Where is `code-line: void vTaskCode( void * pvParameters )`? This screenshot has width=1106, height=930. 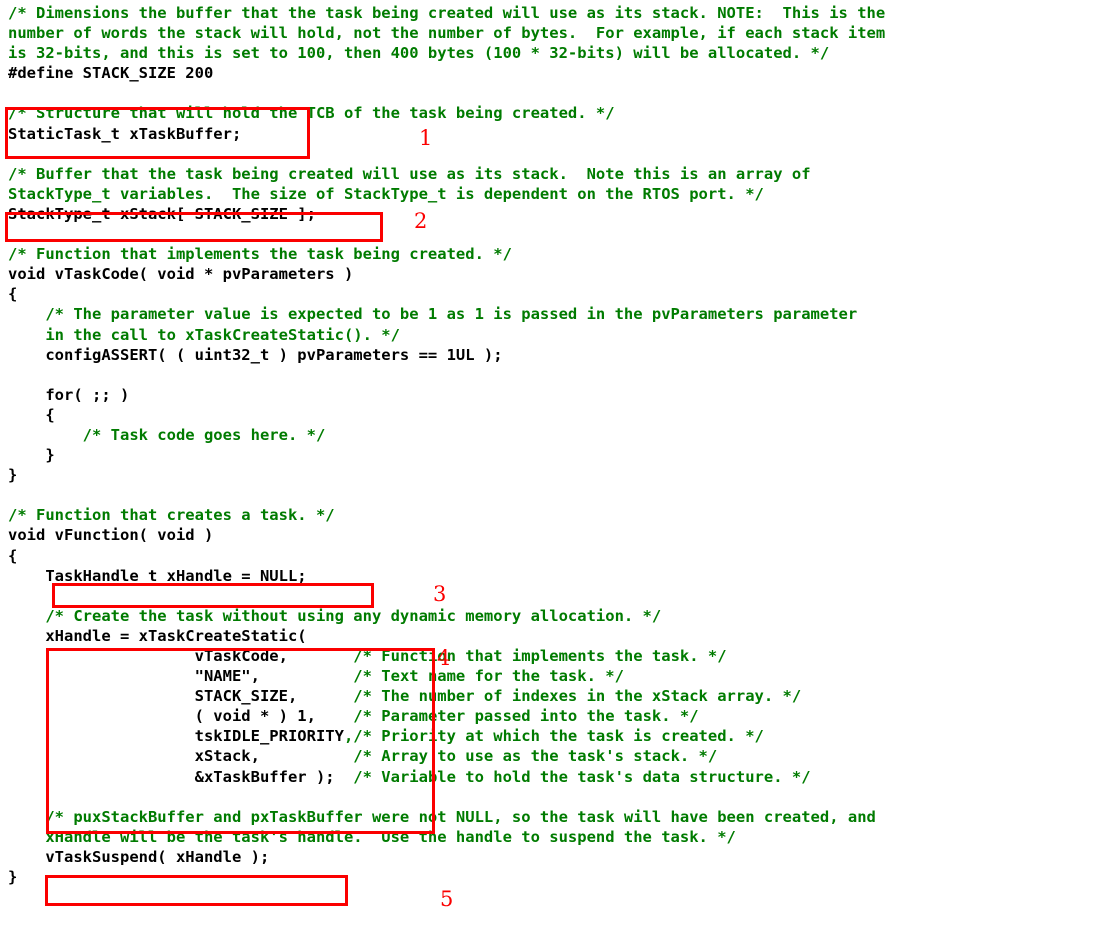 code-line: void vTaskCode( void * pvParameters ) is located at coordinates (181, 274).